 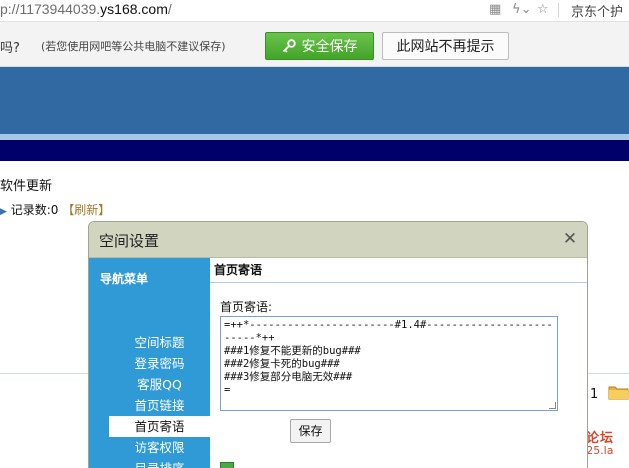 I want to click on safe-save-label: 安全保存, so click(x=329, y=47).